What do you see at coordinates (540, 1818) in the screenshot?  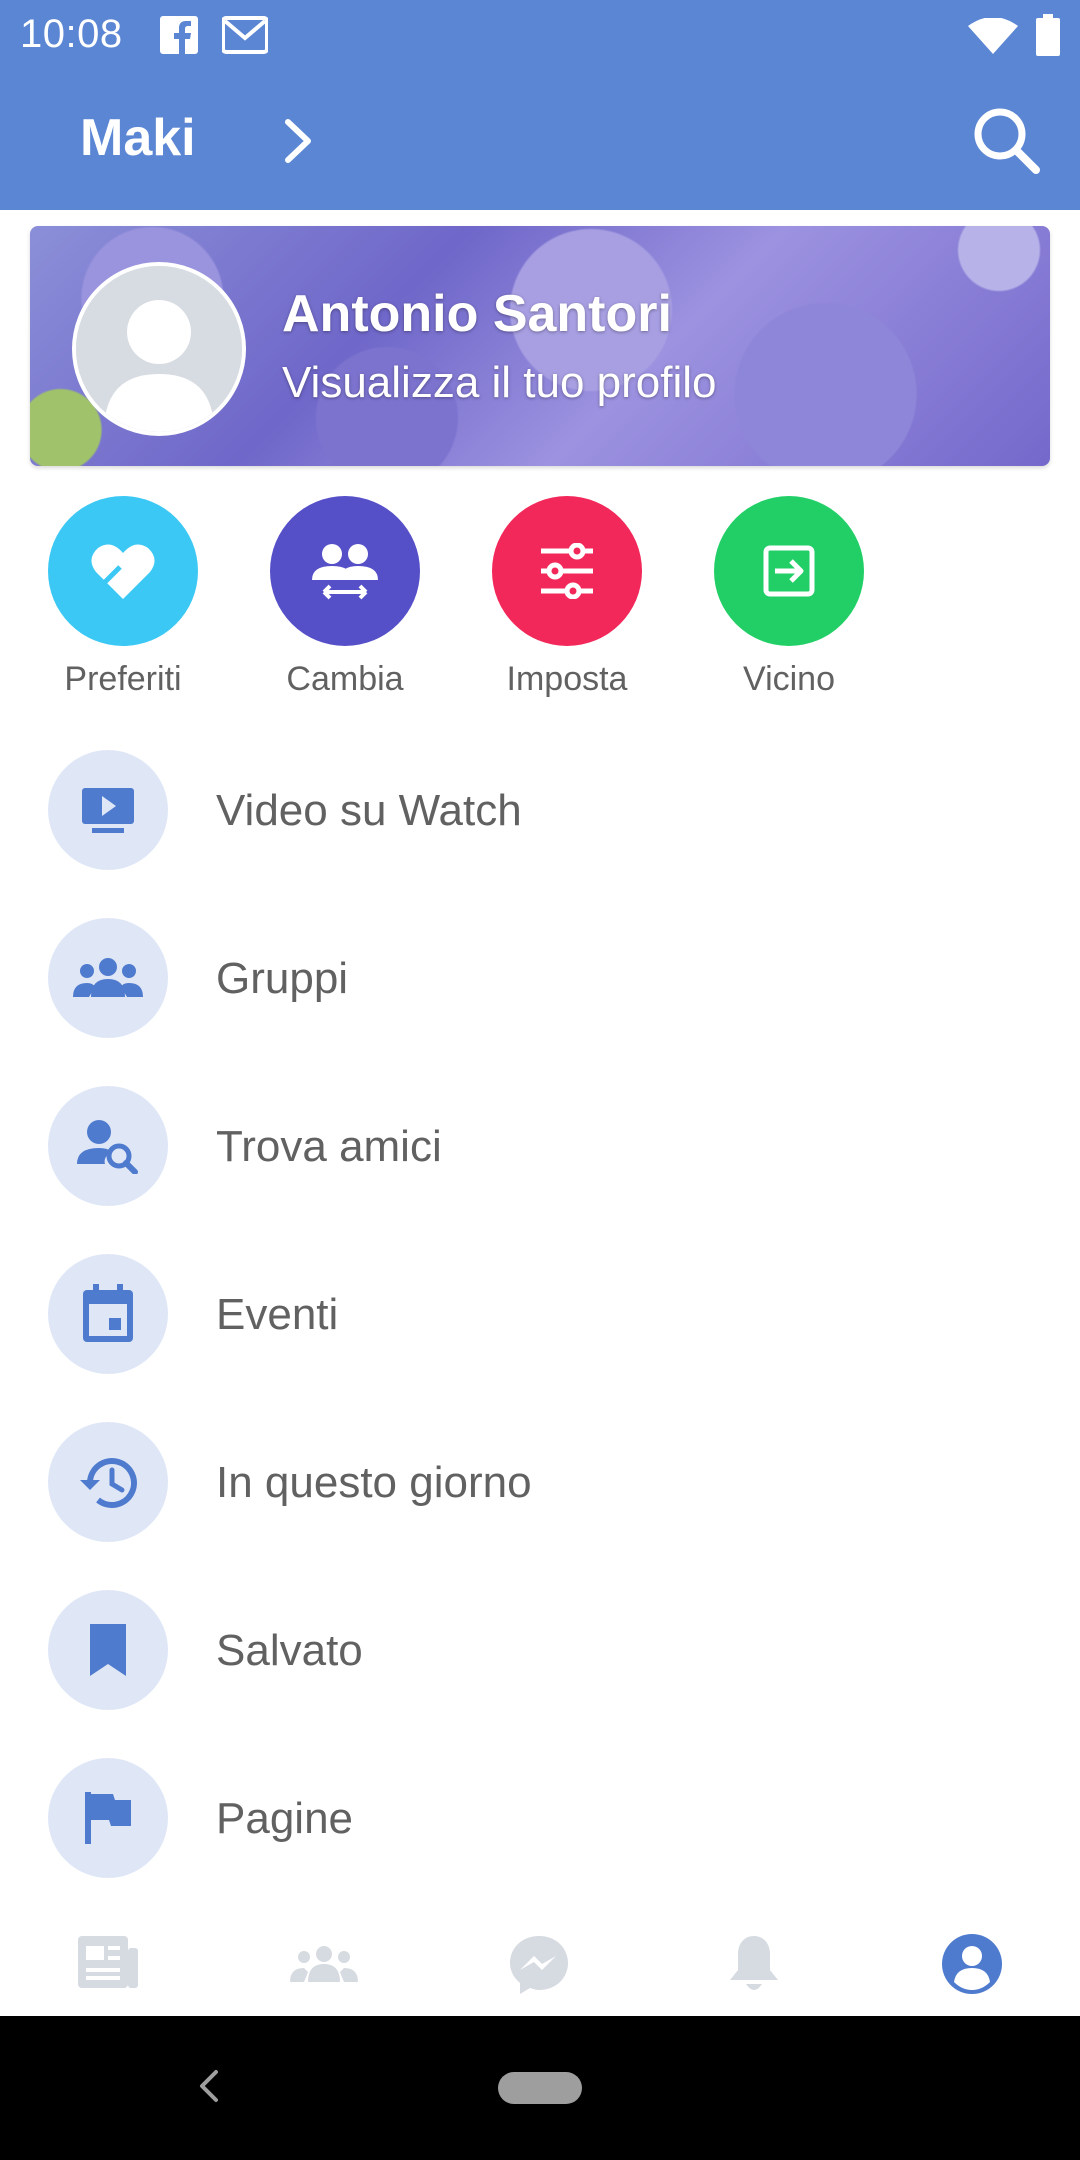 I see `menu-item-pagine: Pagine` at bounding box center [540, 1818].